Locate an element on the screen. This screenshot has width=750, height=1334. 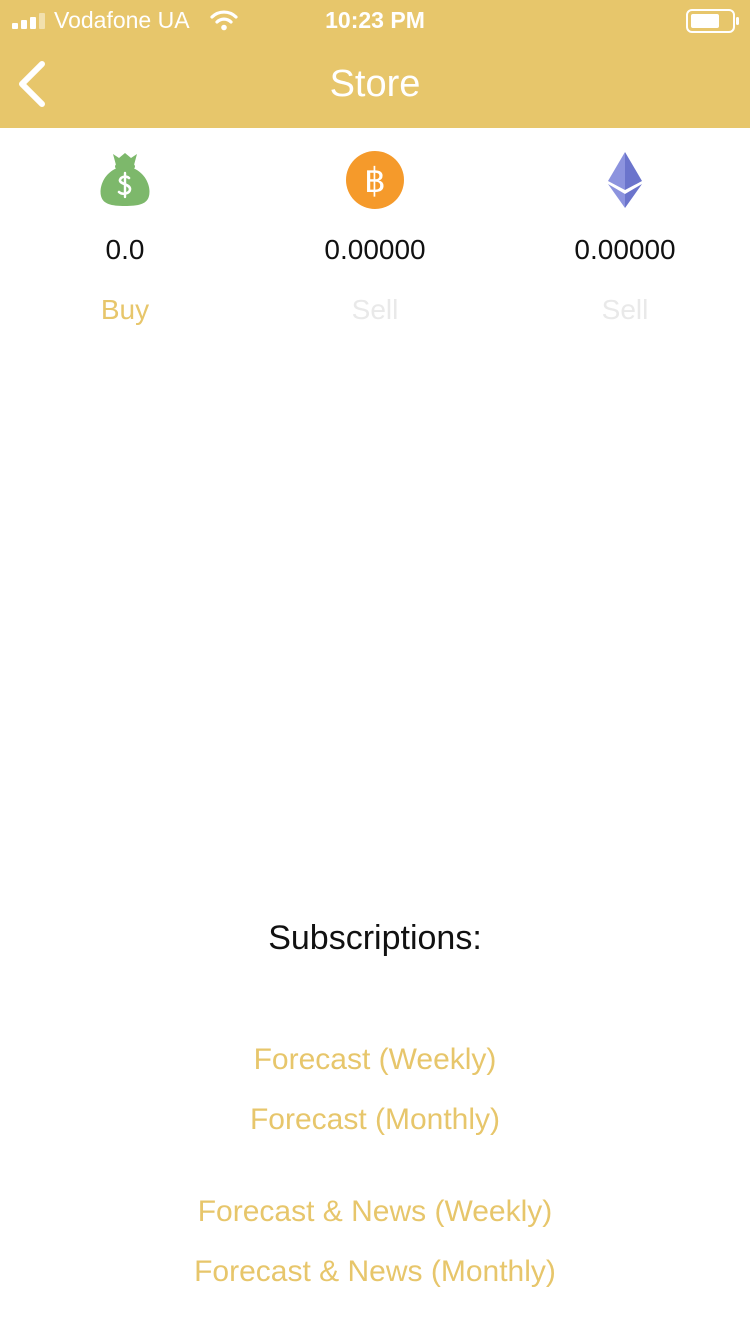
status-time: 10:23 PM is located at coordinates (375, 20).